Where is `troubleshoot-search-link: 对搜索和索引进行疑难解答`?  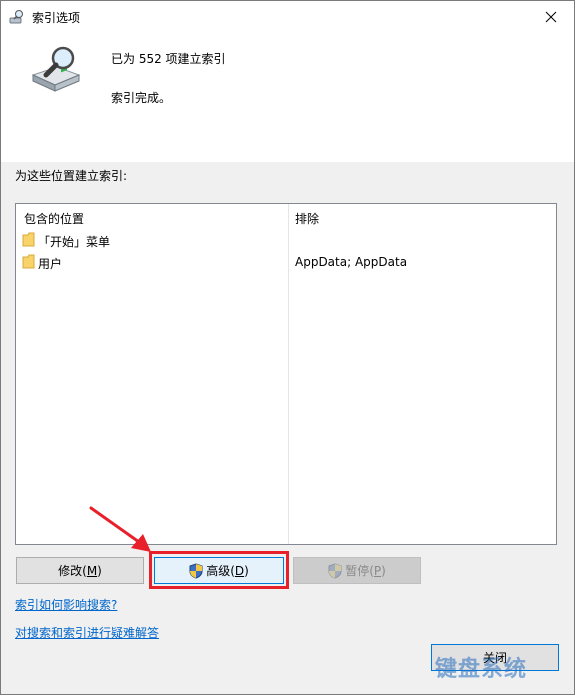 troubleshoot-search-link: 对搜索和索引进行疑难解答 is located at coordinates (87, 632).